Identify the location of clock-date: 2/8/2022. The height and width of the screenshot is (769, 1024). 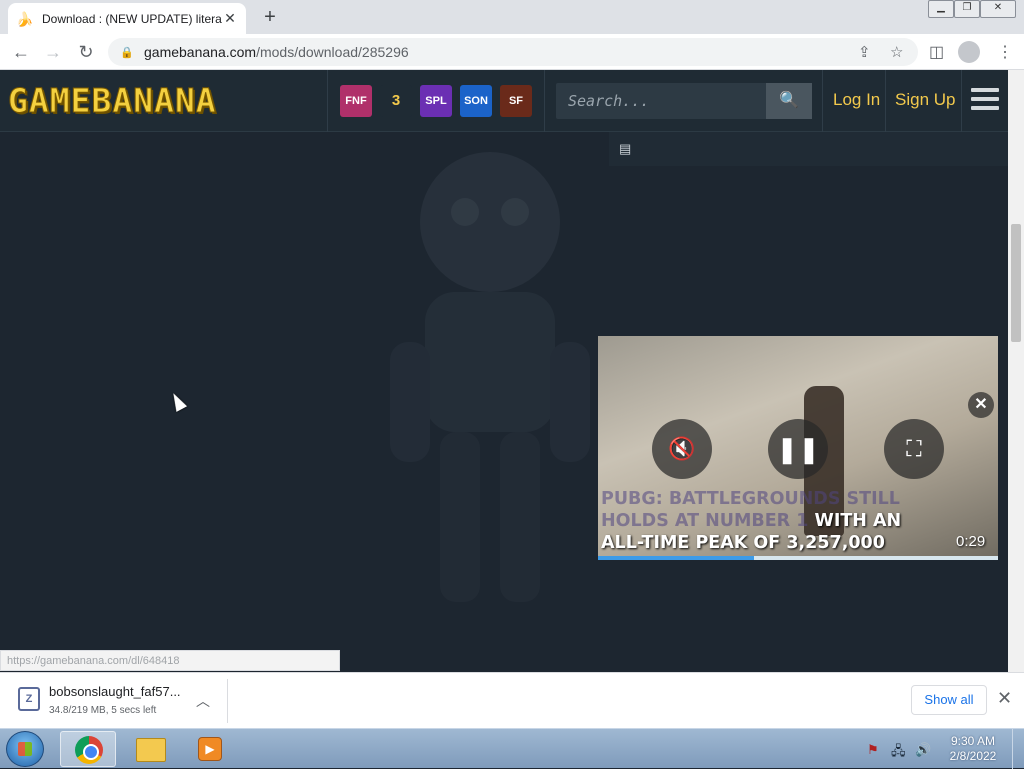
(973, 756).